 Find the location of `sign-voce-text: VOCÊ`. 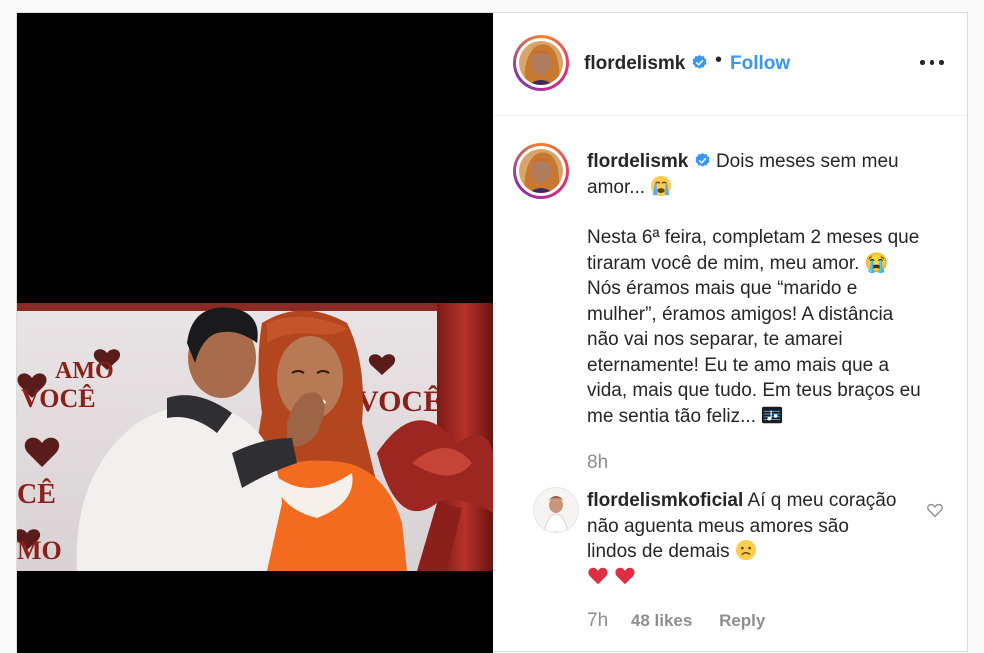

sign-voce-text: VOCÊ is located at coordinates (58, 398).